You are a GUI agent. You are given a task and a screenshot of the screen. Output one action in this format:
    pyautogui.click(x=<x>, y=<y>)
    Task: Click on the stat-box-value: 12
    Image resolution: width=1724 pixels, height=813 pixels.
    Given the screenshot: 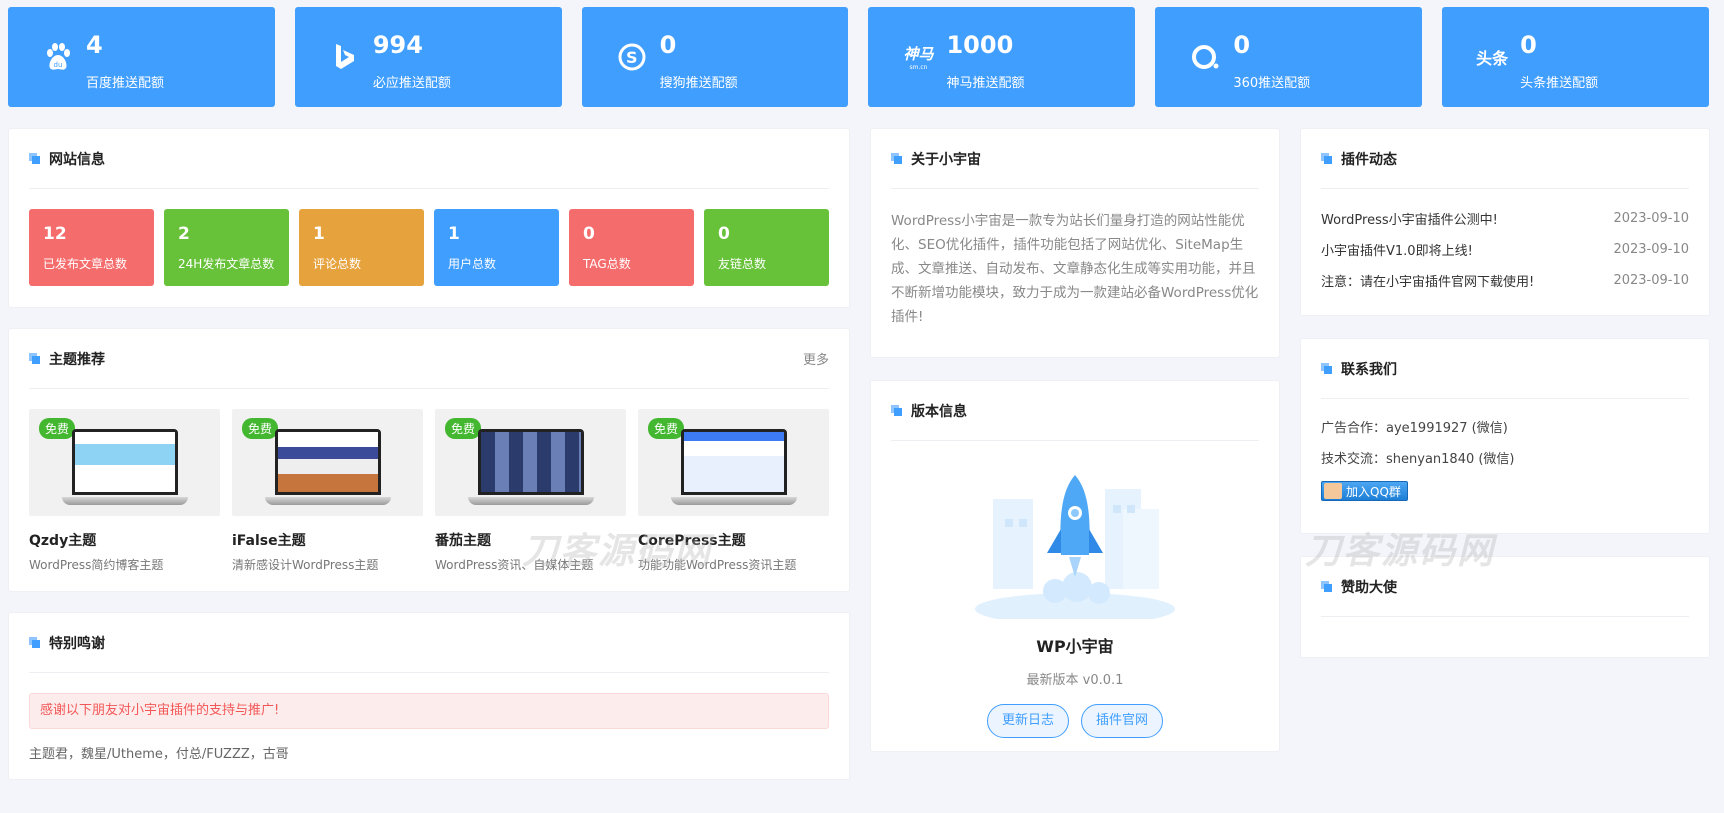 What is the action you would take?
    pyautogui.click(x=55, y=234)
    